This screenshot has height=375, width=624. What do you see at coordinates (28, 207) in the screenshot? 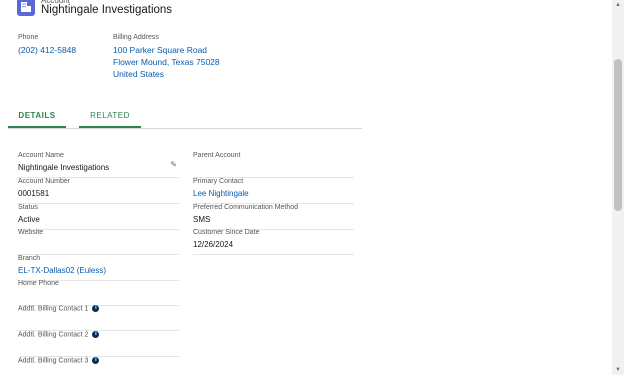
I see `field-label: Status` at bounding box center [28, 207].